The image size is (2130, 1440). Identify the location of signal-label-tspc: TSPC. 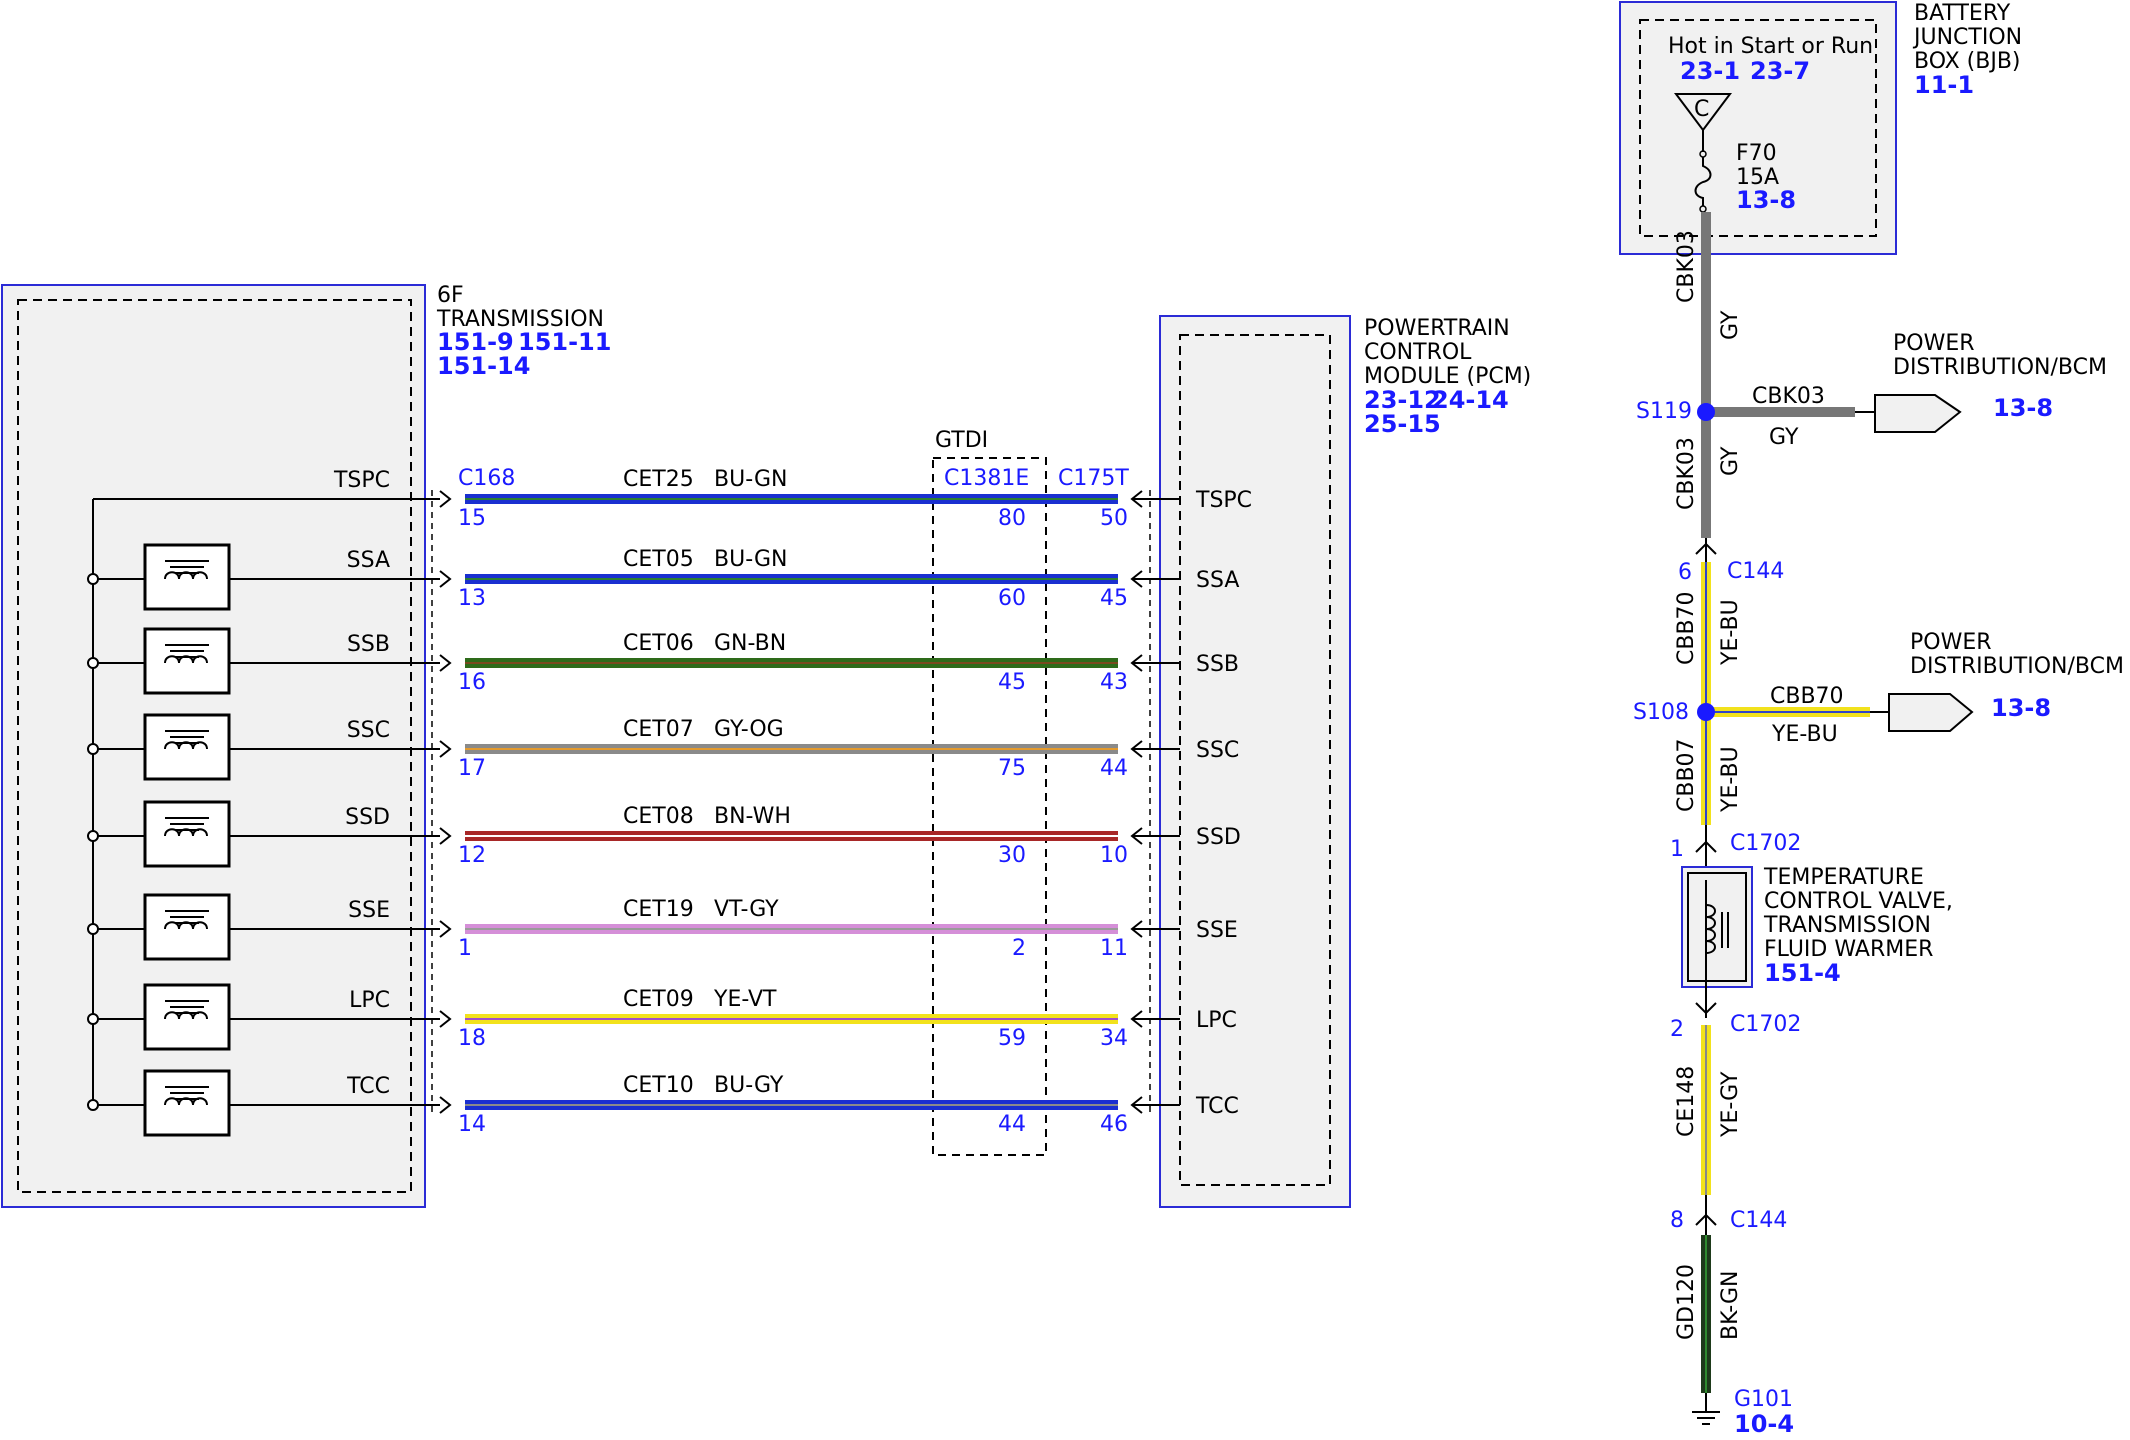
(361, 480).